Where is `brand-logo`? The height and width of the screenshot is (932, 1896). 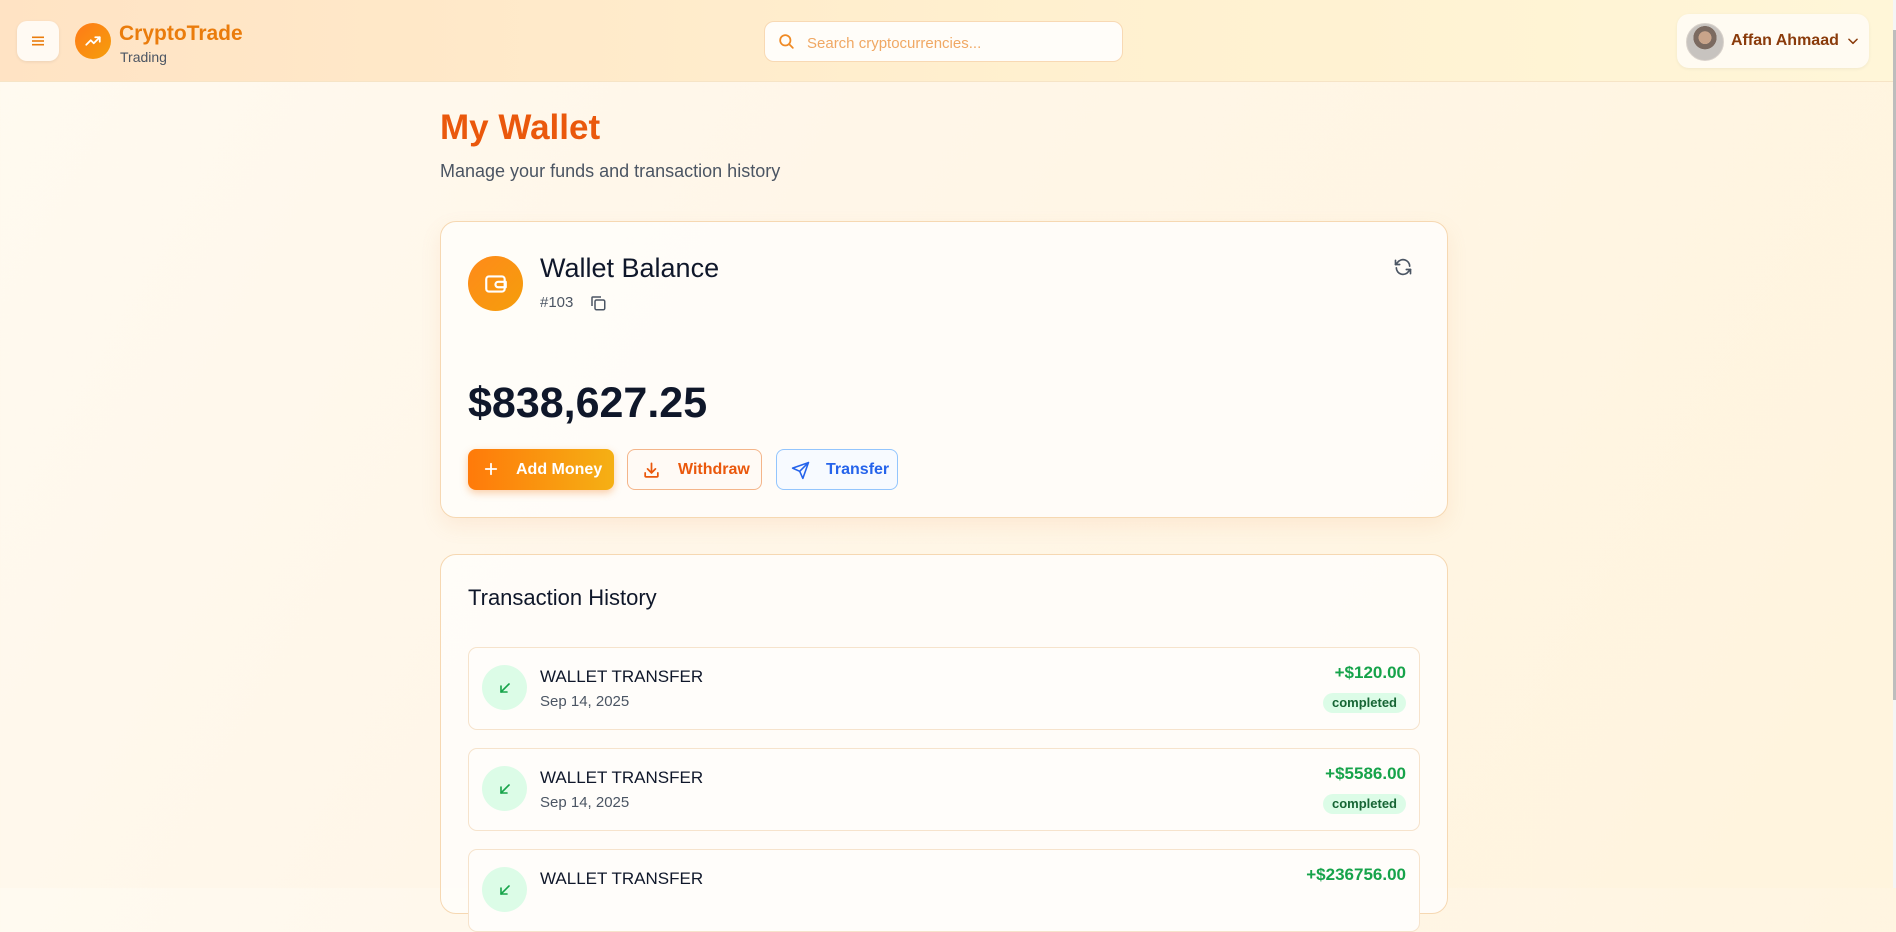 brand-logo is located at coordinates (93, 41).